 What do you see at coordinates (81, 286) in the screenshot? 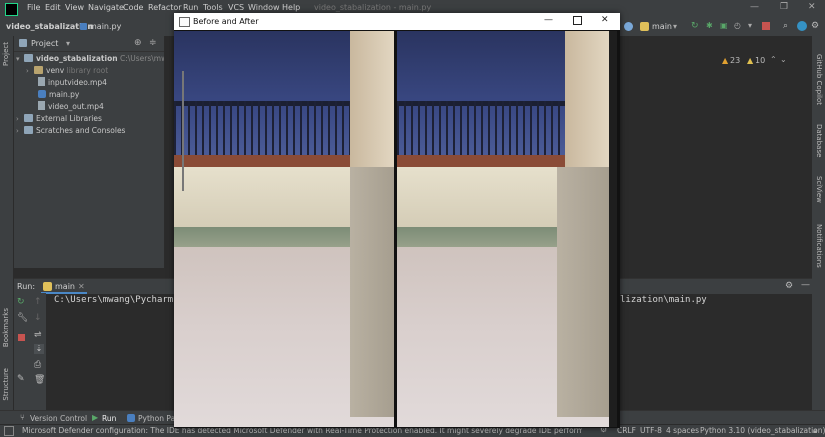
I see `close-tab-icon: ✕` at bounding box center [81, 286].